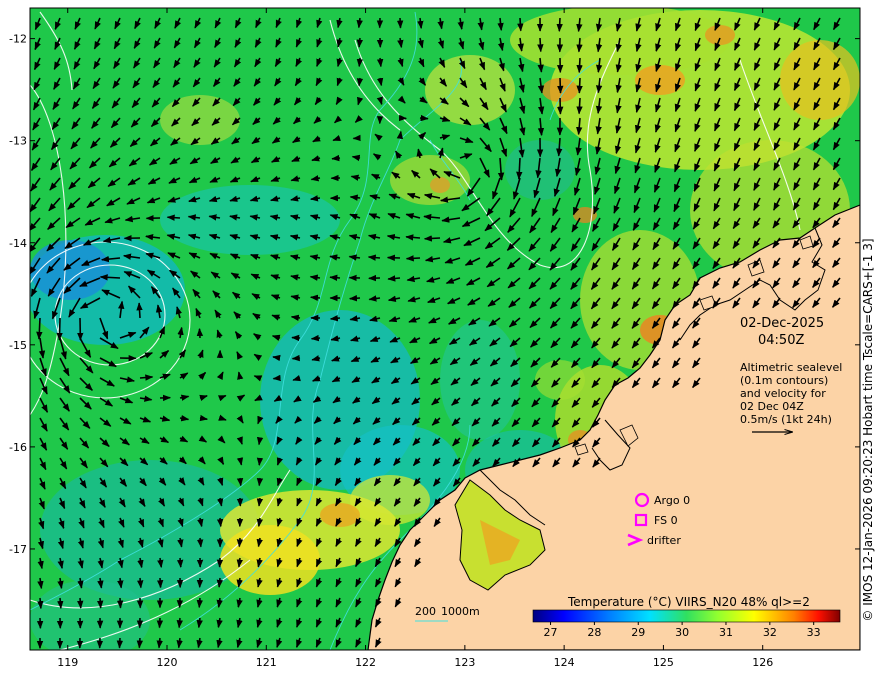 This screenshot has width=880, height=680. Describe the element at coordinates (18, 549) in the screenshot. I see `lat-tick-label: -17` at that location.